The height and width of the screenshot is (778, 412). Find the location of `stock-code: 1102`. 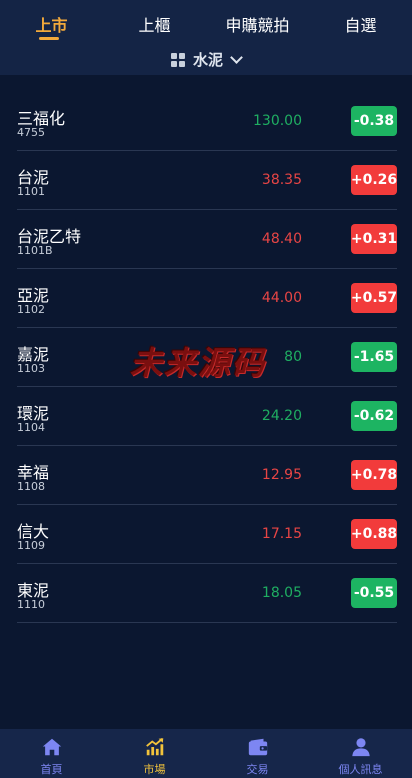

stock-code: 1102 is located at coordinates (31, 309).